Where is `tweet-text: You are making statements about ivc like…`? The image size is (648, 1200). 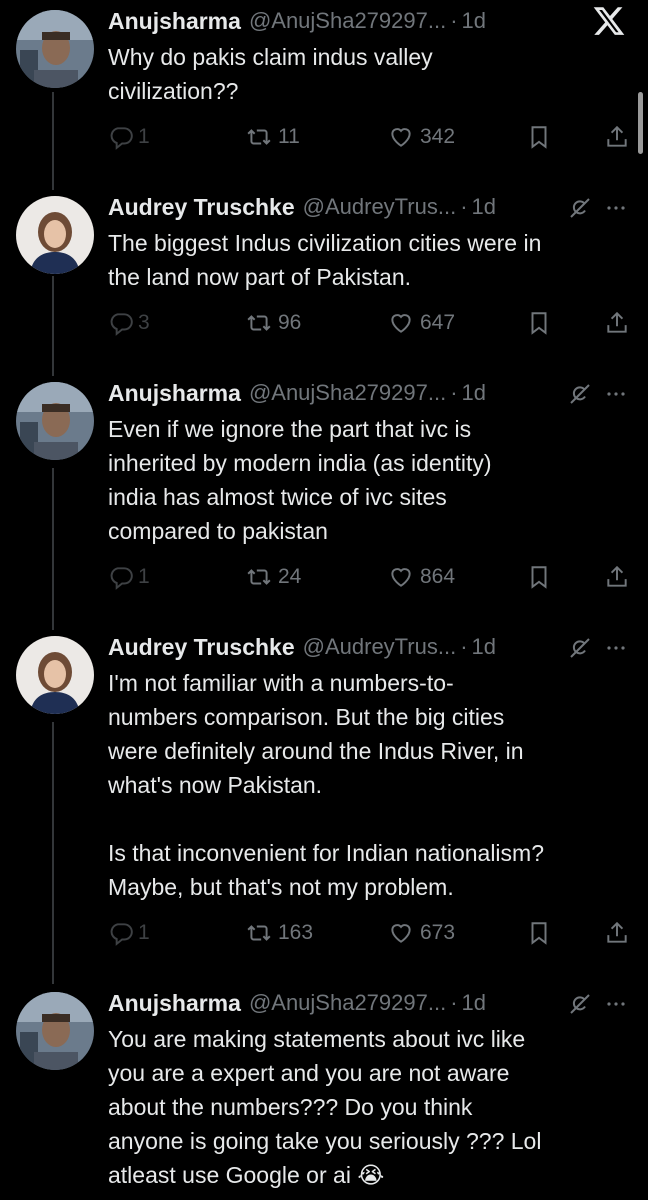 tweet-text: You are making statements about ivc like… is located at coordinates (325, 1107).